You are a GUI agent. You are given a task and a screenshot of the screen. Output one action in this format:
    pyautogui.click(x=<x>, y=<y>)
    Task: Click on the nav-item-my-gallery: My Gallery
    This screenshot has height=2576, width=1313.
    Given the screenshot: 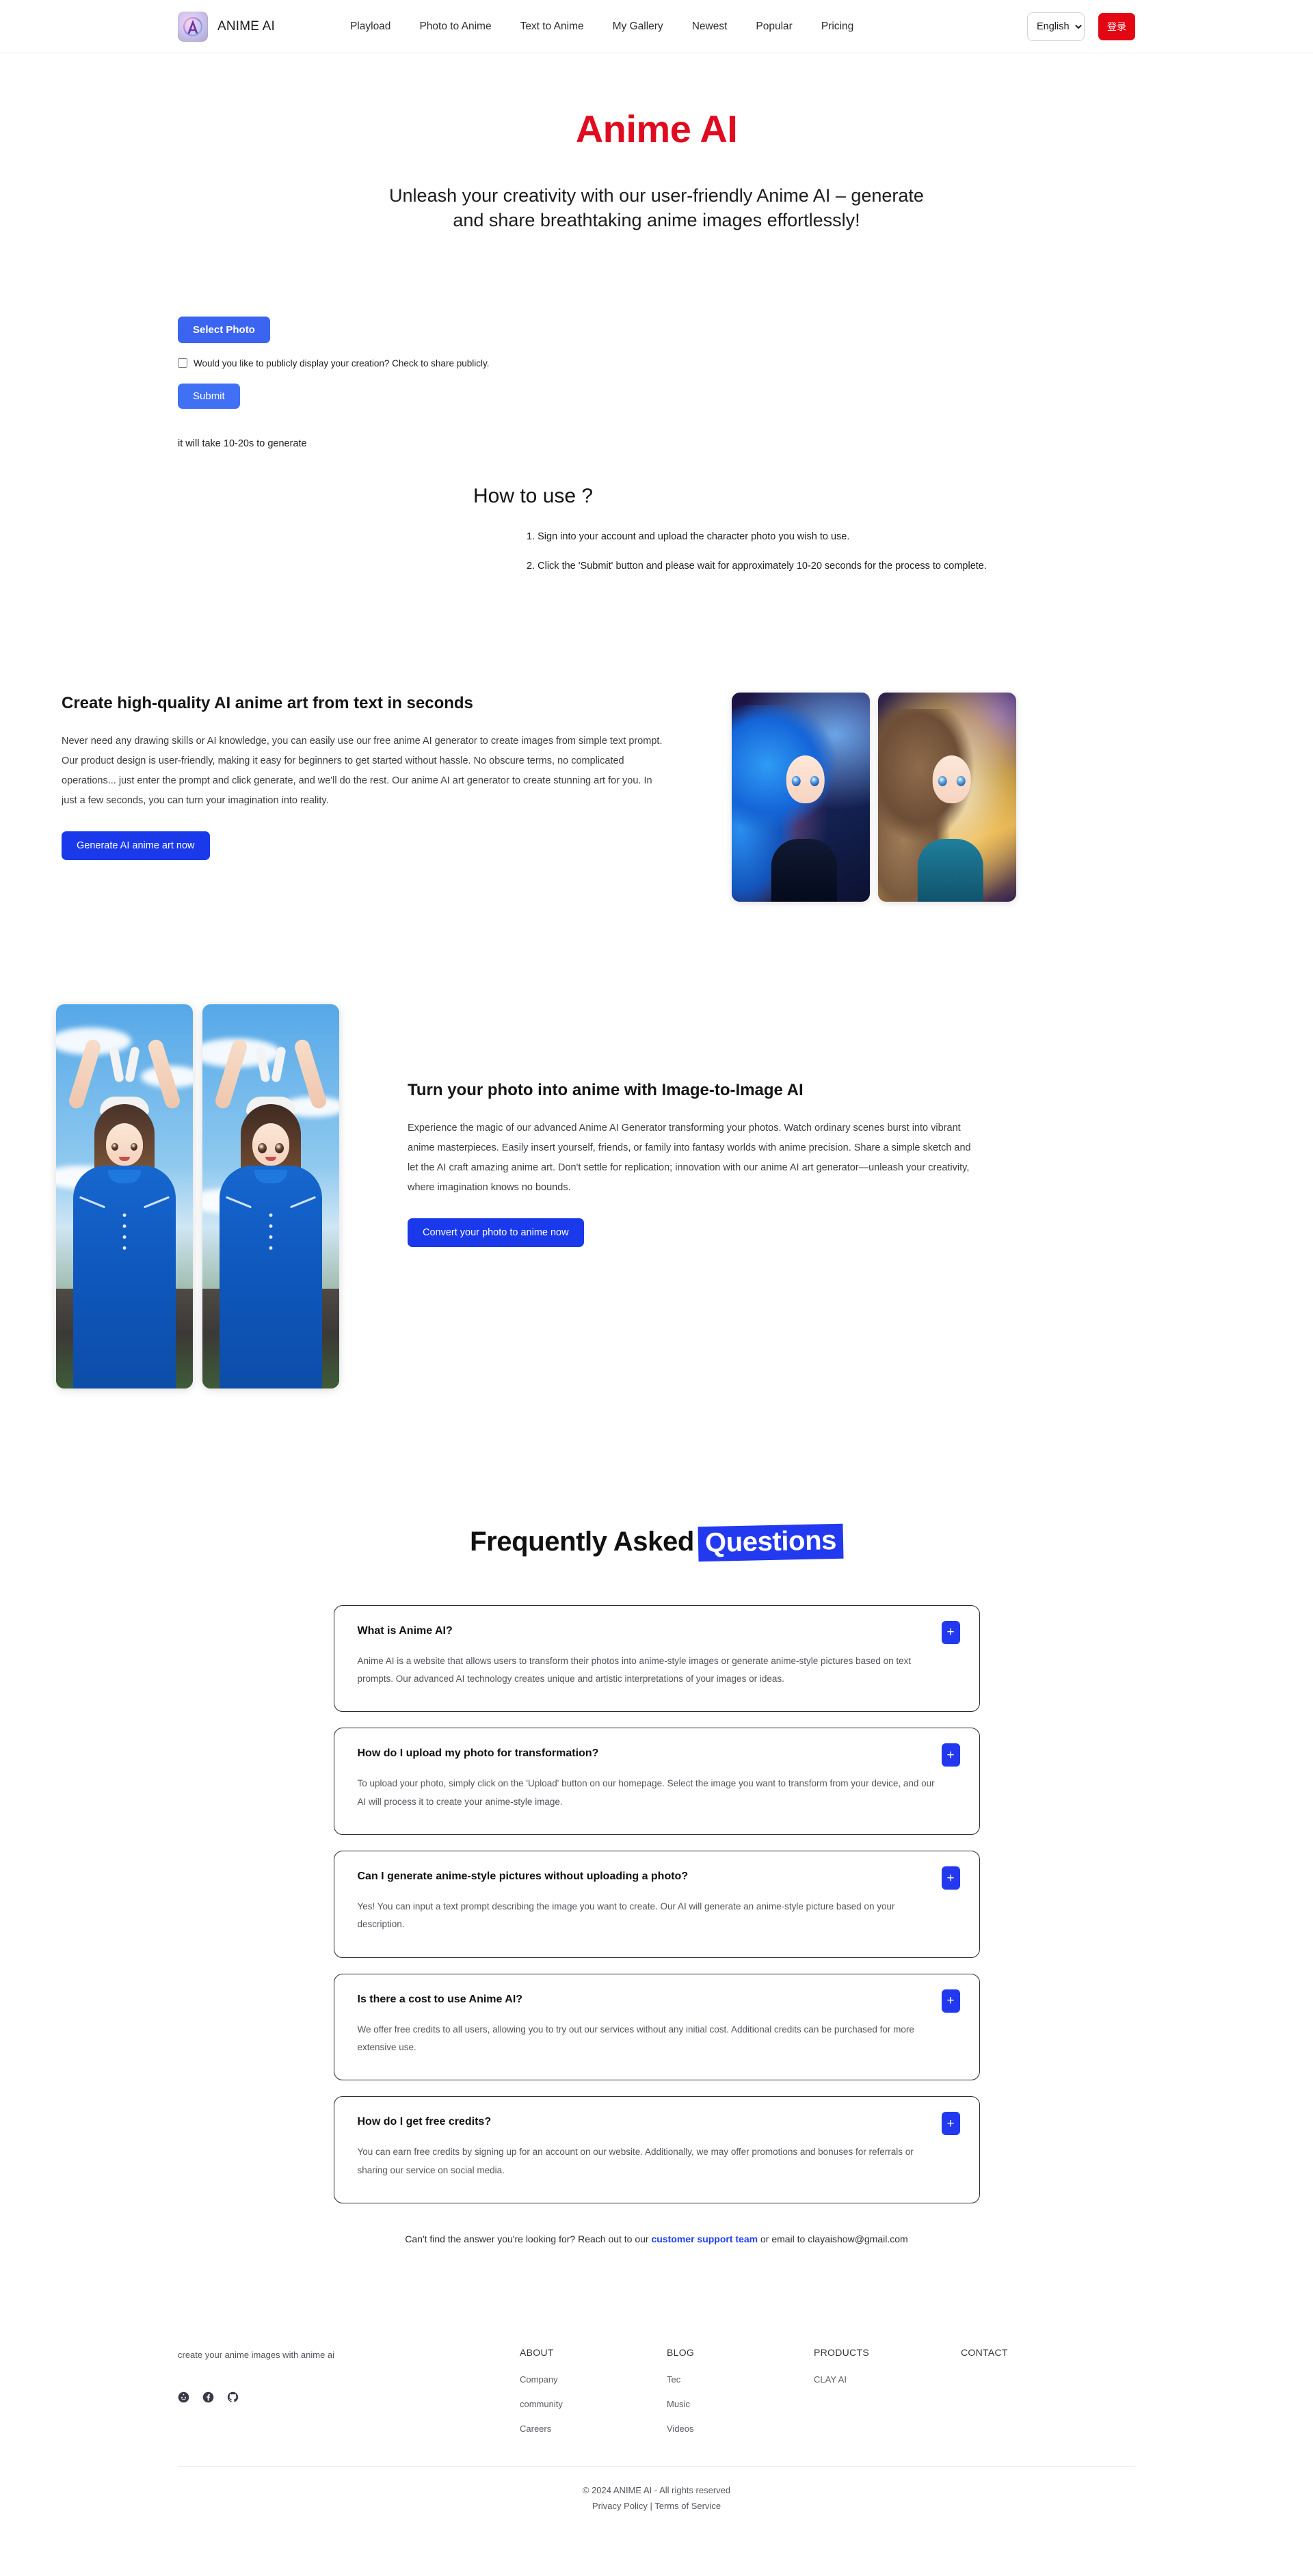 What is the action you would take?
    pyautogui.click(x=638, y=27)
    